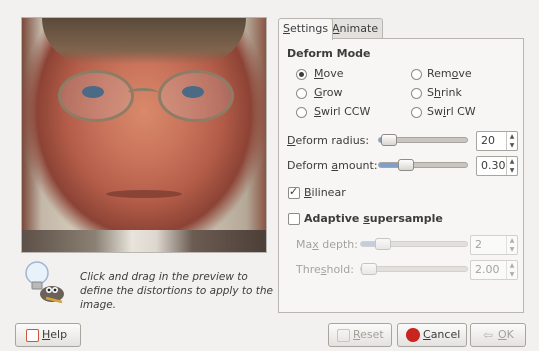 This screenshot has height=351, width=539. I want to click on deform-amount-spin: 0.30 ▲ ▼, so click(497, 166).